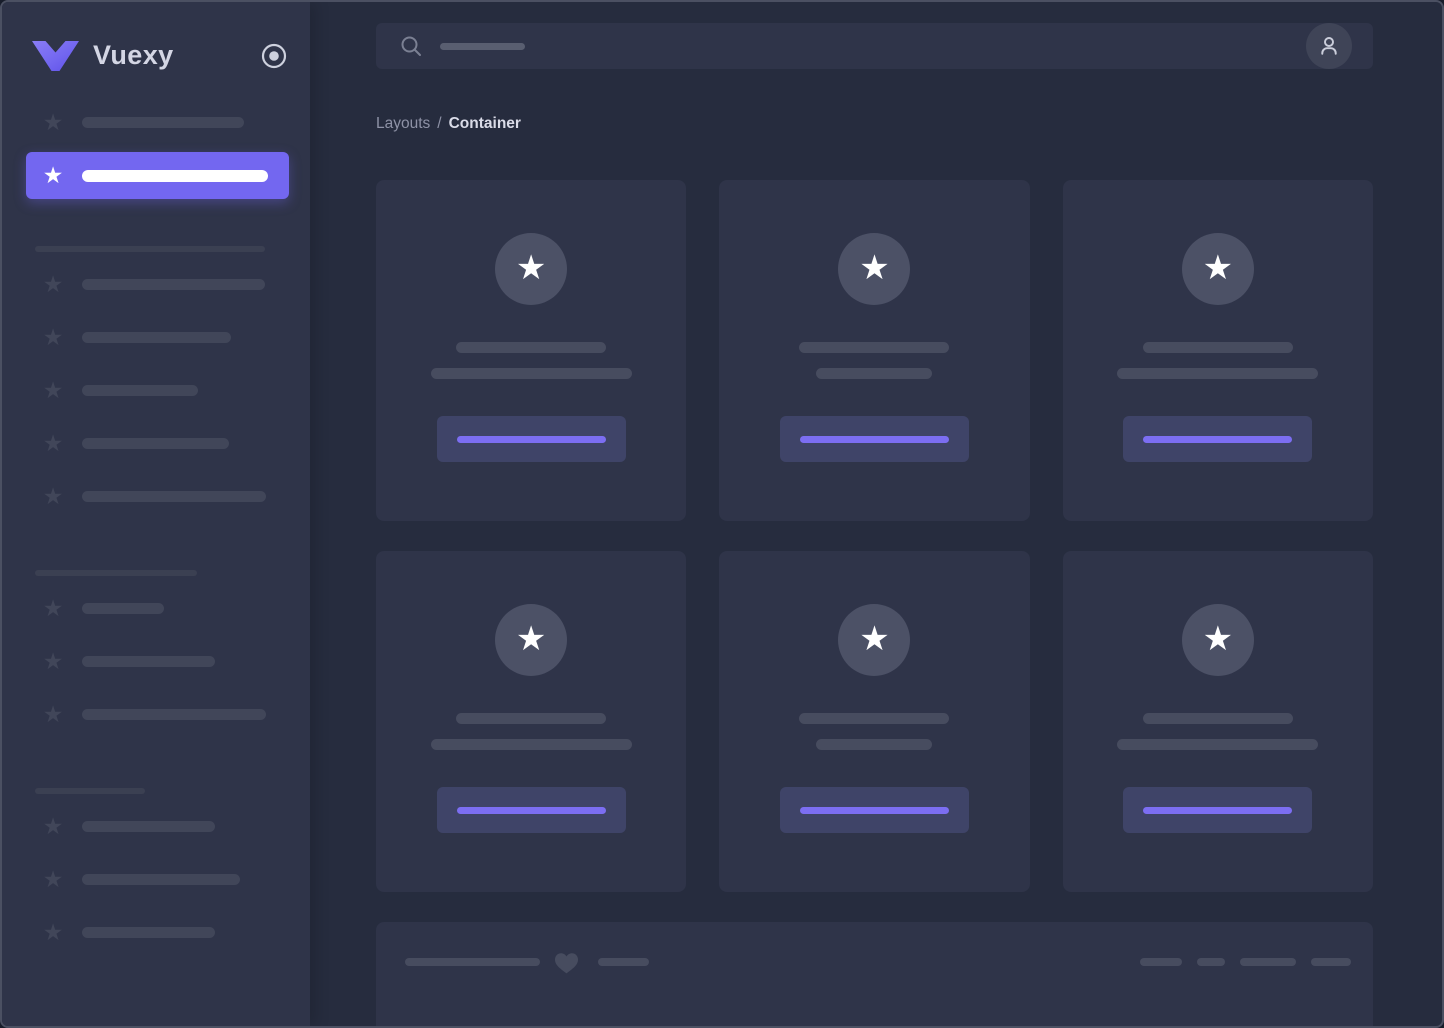 Image resolution: width=1444 pixels, height=1028 pixels. What do you see at coordinates (403, 123) in the screenshot?
I see `breadcrumb-parent: Layouts` at bounding box center [403, 123].